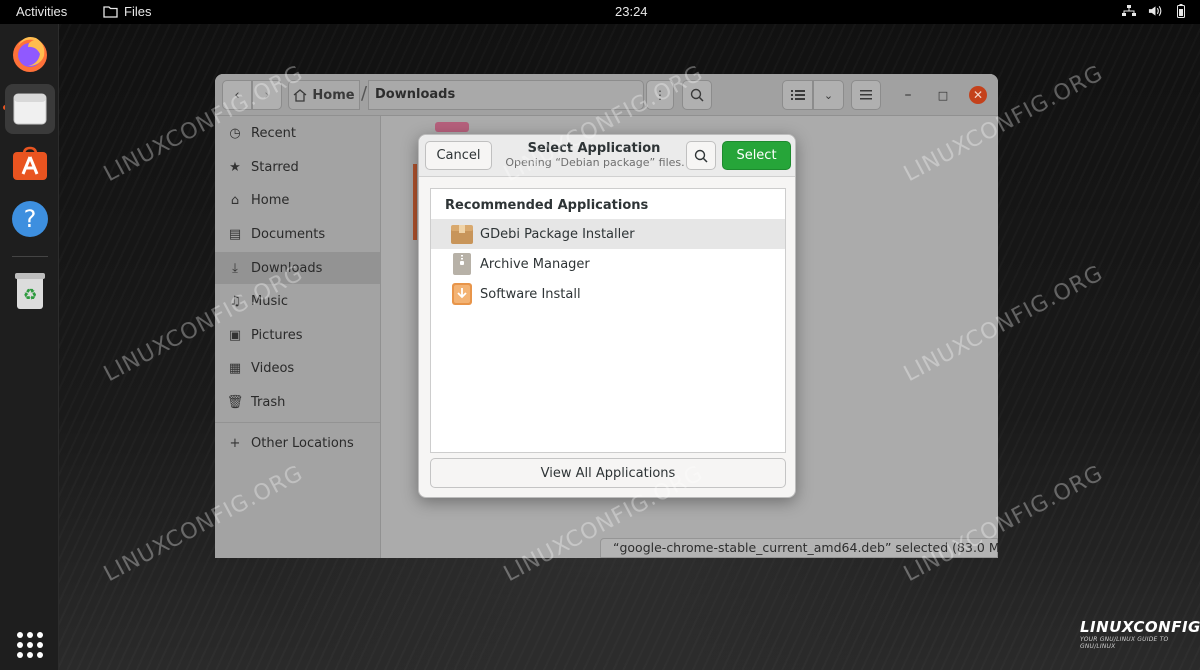 Image resolution: width=1200 pixels, height=670 pixels. I want to click on back-button: ‹, so click(237, 95).